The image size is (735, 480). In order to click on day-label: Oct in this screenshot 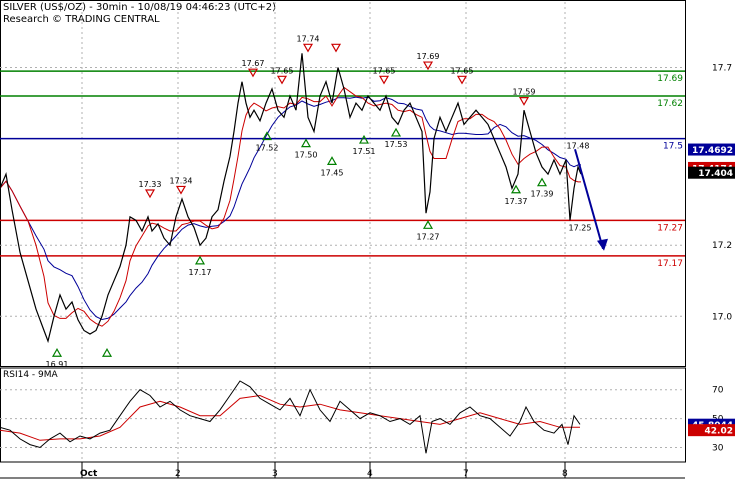, I will do `click(89, 474)`.